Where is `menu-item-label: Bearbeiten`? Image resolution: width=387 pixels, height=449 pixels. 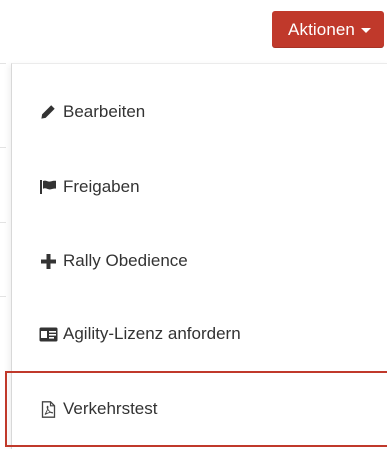 menu-item-label: Bearbeiten is located at coordinates (104, 111).